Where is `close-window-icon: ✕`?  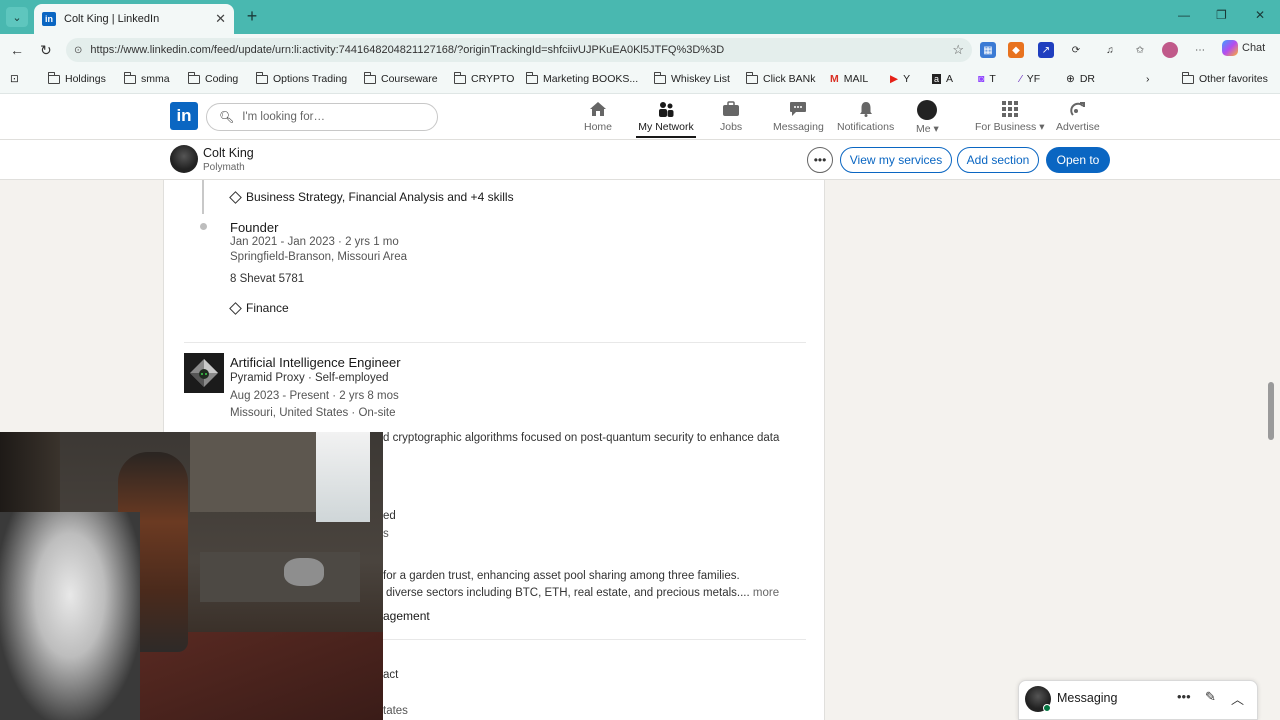
close-window-icon: ✕ is located at coordinates (1260, 15).